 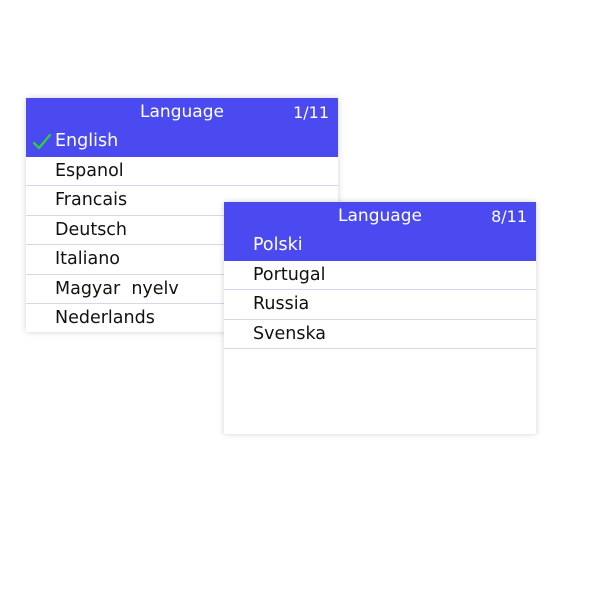 What do you see at coordinates (311, 112) in the screenshot?
I see `page-indicator: 1/11` at bounding box center [311, 112].